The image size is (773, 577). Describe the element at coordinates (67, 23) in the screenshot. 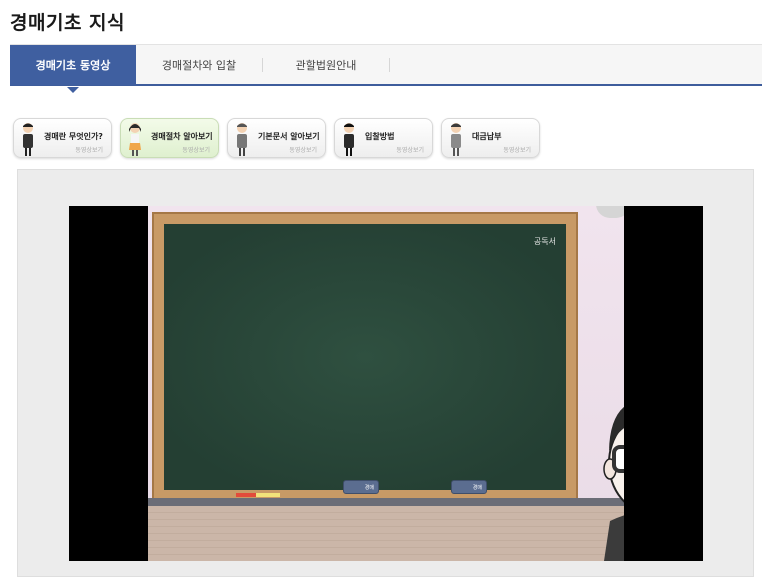

I see `page-title: 경매기초 지식` at that location.